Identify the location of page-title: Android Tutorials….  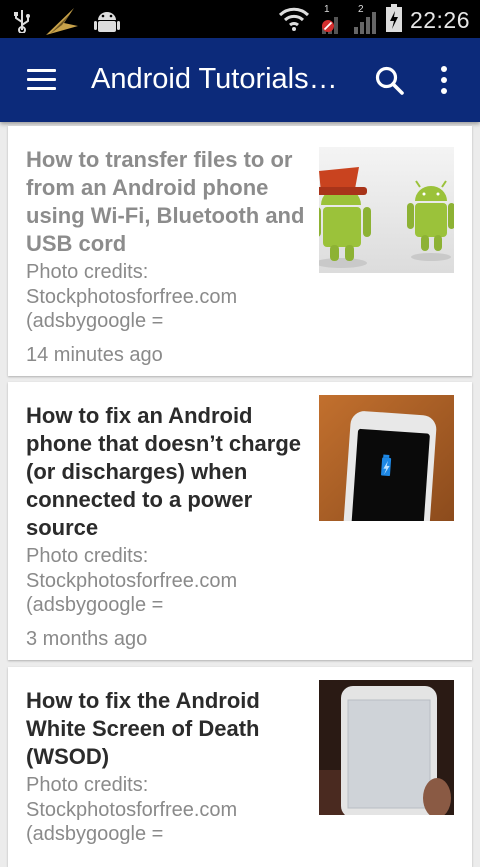
(214, 79).